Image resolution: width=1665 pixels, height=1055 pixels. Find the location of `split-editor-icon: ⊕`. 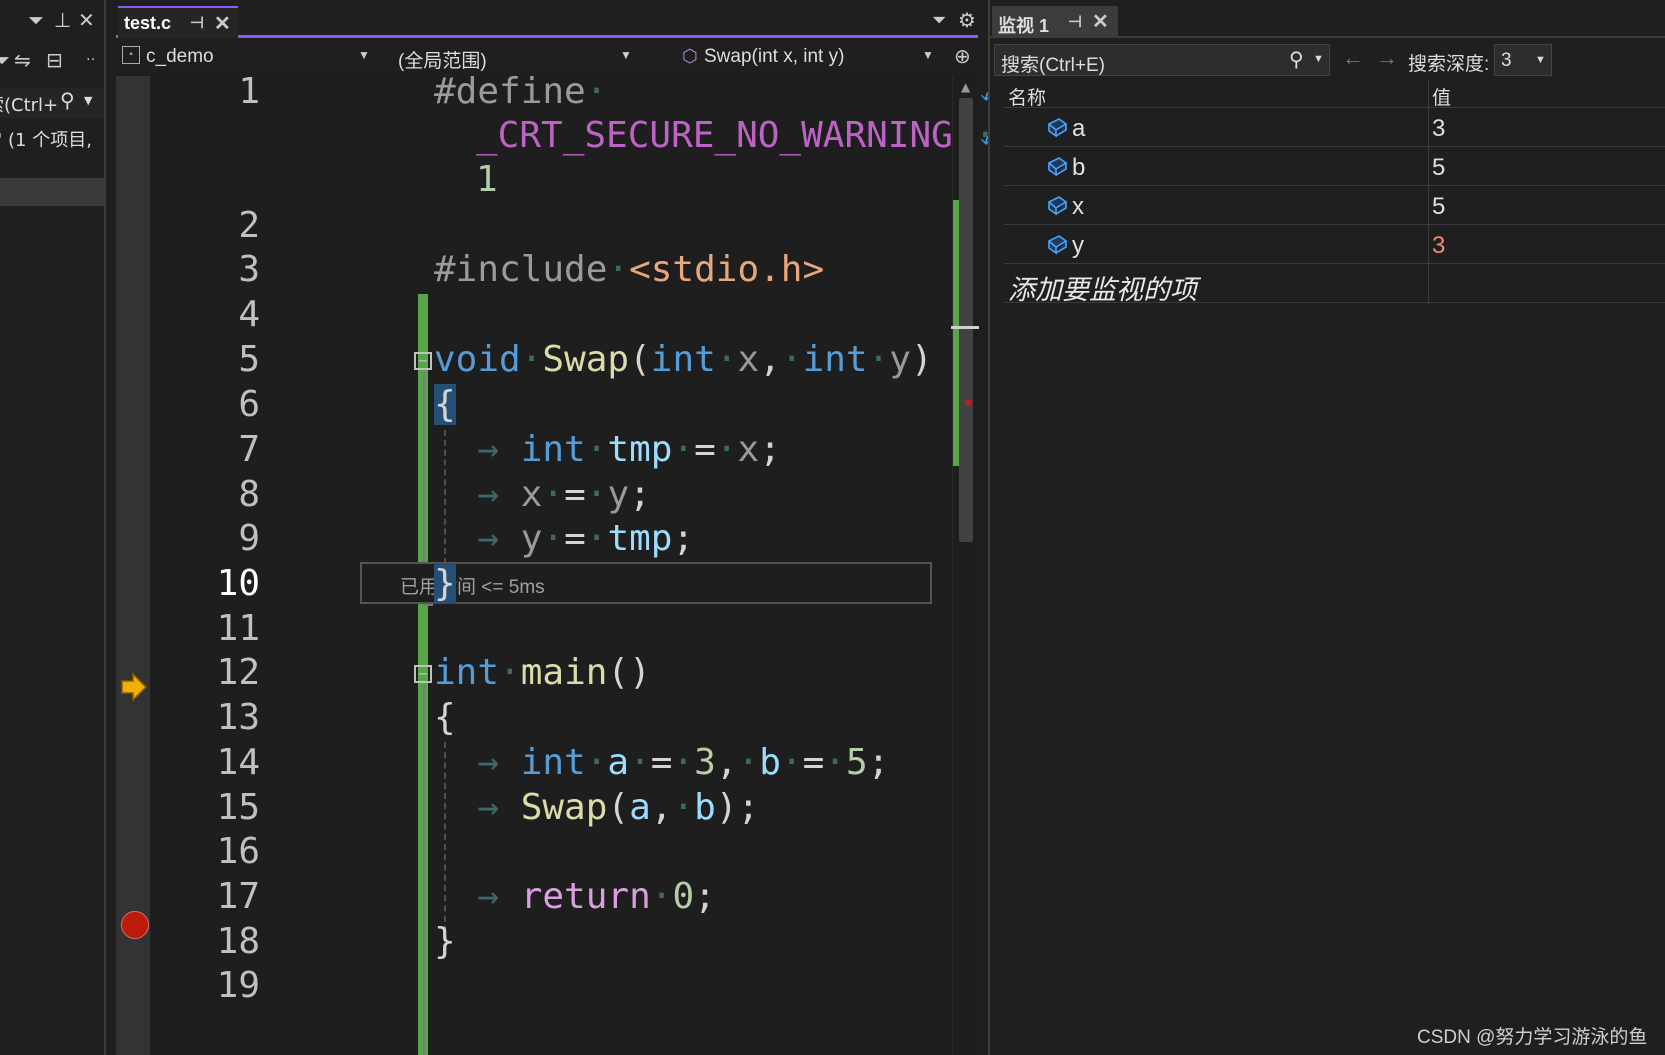

split-editor-icon: ⊕ is located at coordinates (962, 56).